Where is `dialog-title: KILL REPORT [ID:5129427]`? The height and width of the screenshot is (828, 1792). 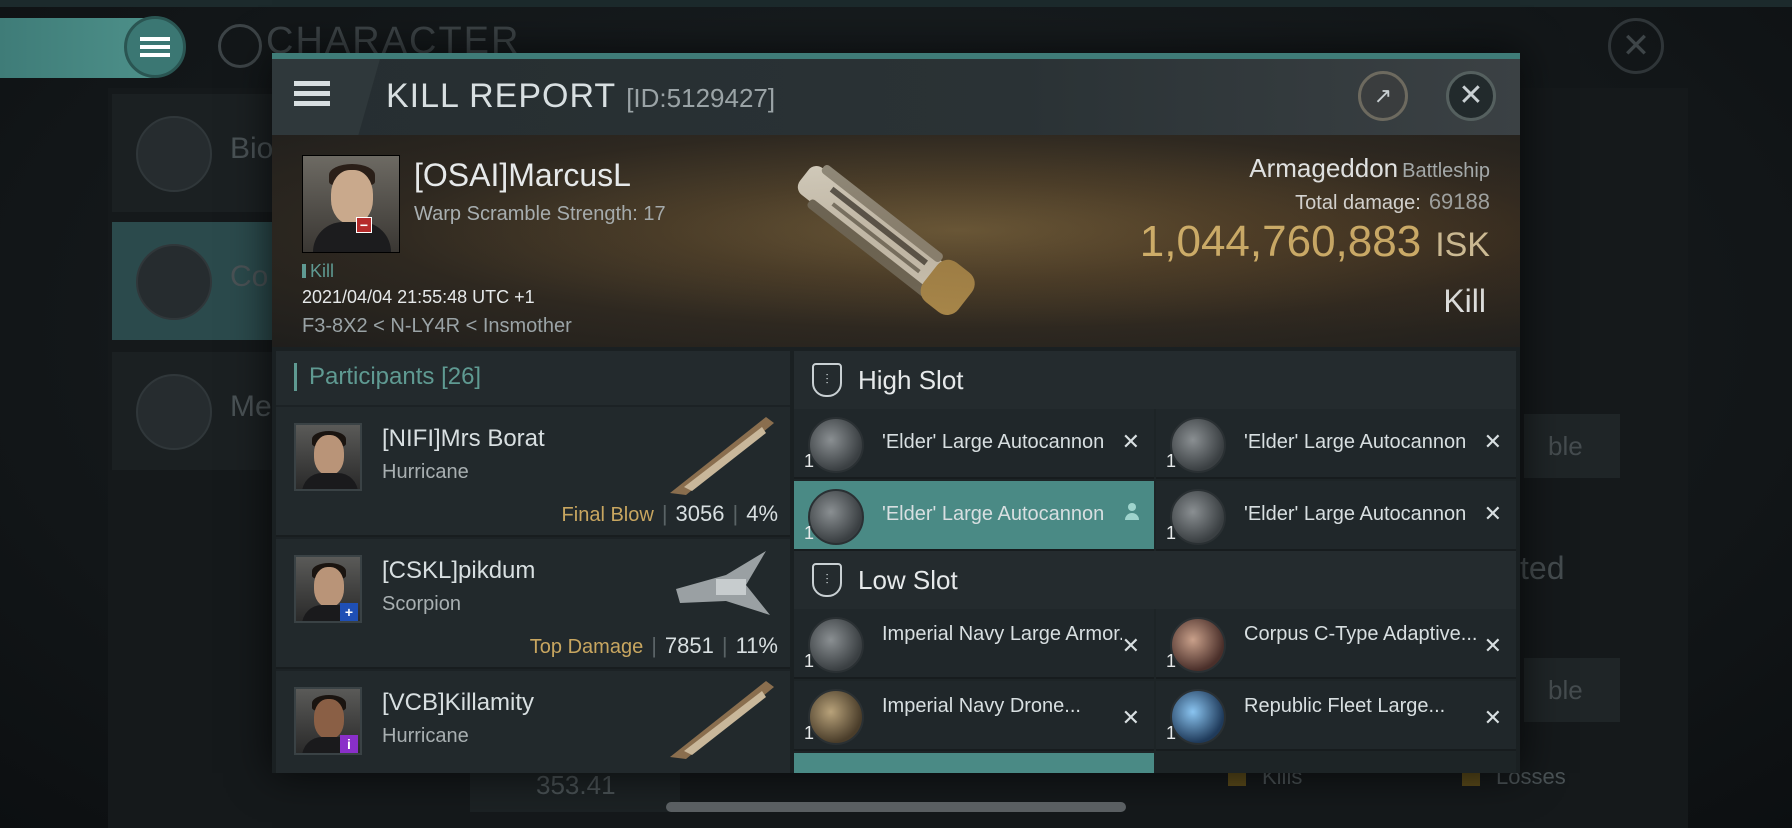
dialog-title: KILL REPORT [ID:5129427] is located at coordinates (580, 96).